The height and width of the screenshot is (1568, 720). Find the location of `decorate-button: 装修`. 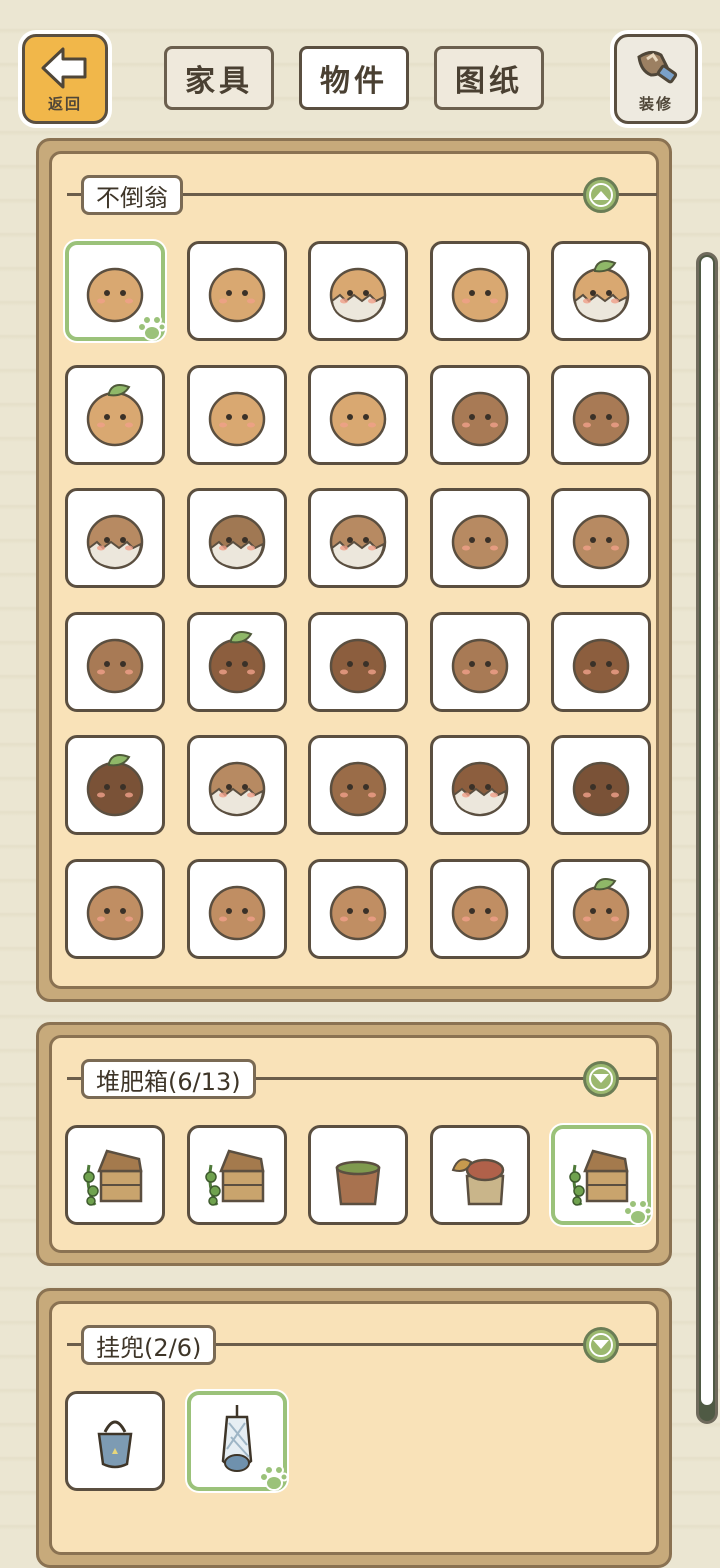

decorate-button: 装修 is located at coordinates (656, 79).